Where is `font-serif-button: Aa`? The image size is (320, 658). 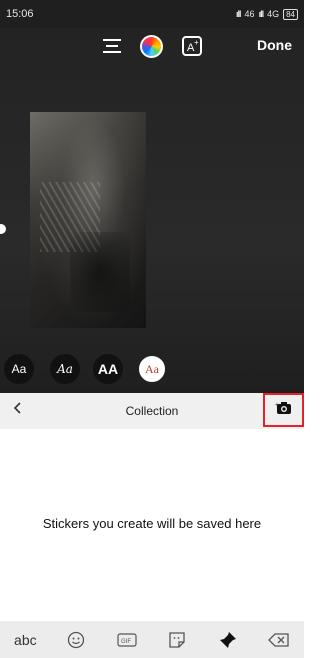
font-serif-button: Aa is located at coordinates (152, 369).